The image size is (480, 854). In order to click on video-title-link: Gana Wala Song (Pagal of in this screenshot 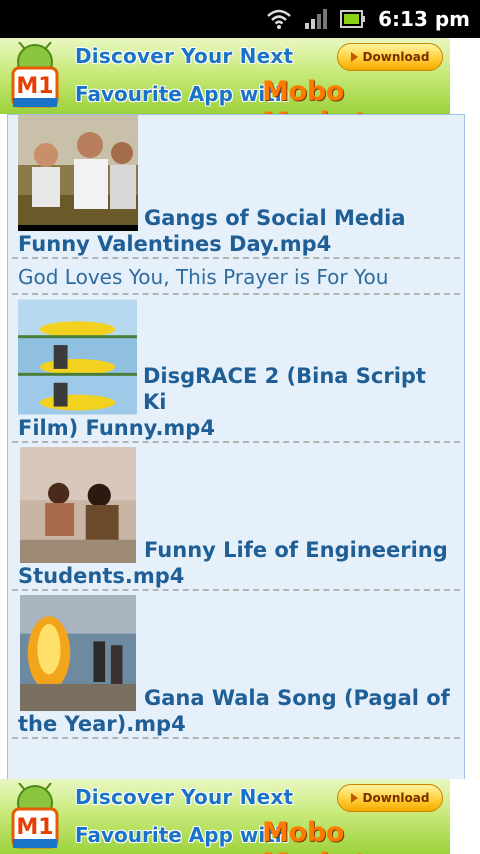, I will do `click(297, 698)`.